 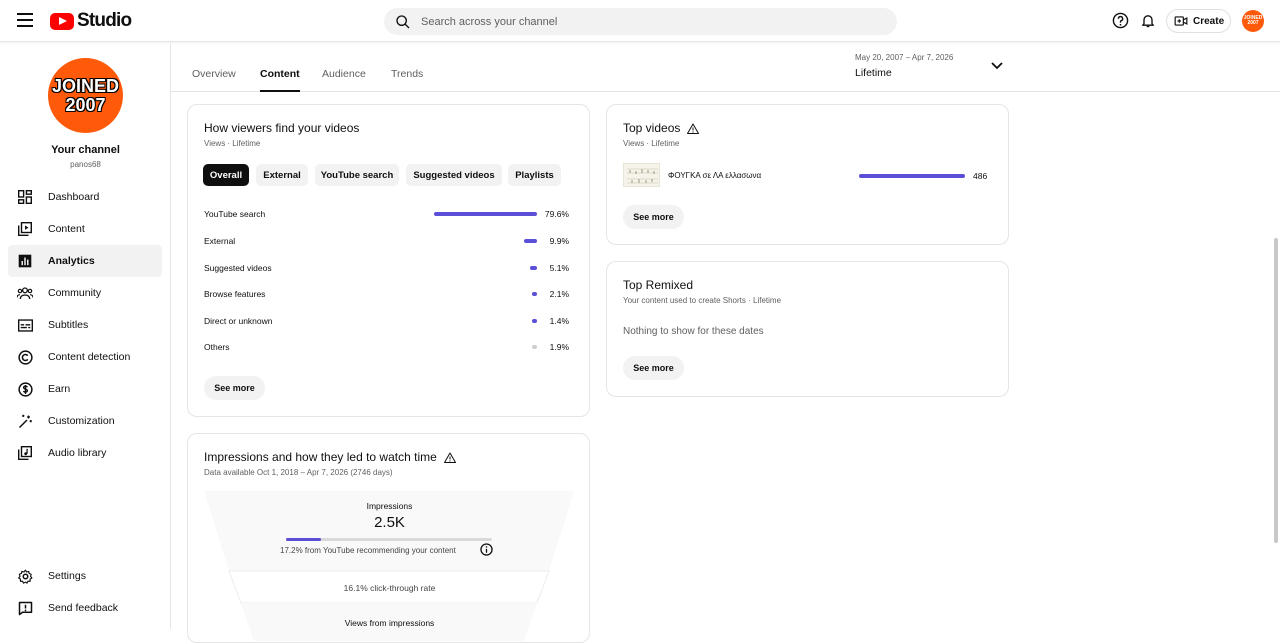 I want to click on sidebar-item-label: Audio library, so click(x=77, y=453).